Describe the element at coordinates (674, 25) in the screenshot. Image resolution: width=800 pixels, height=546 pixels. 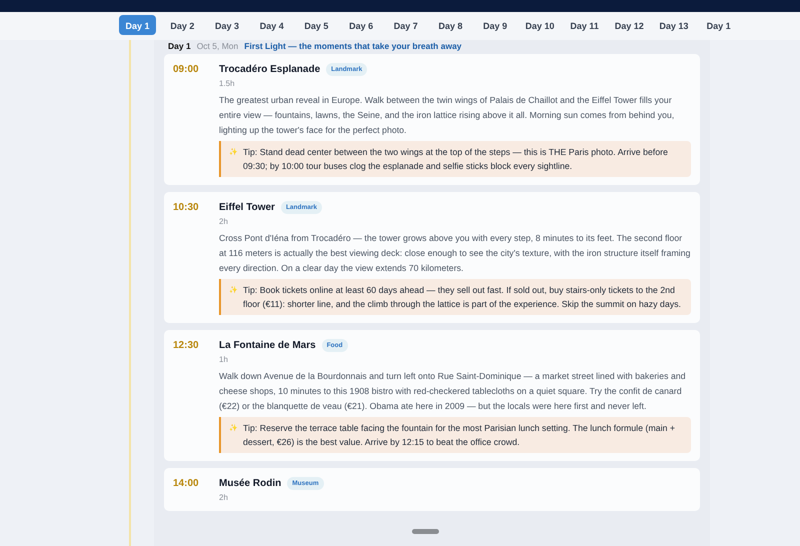
I see `day-tab: Day 13` at that location.